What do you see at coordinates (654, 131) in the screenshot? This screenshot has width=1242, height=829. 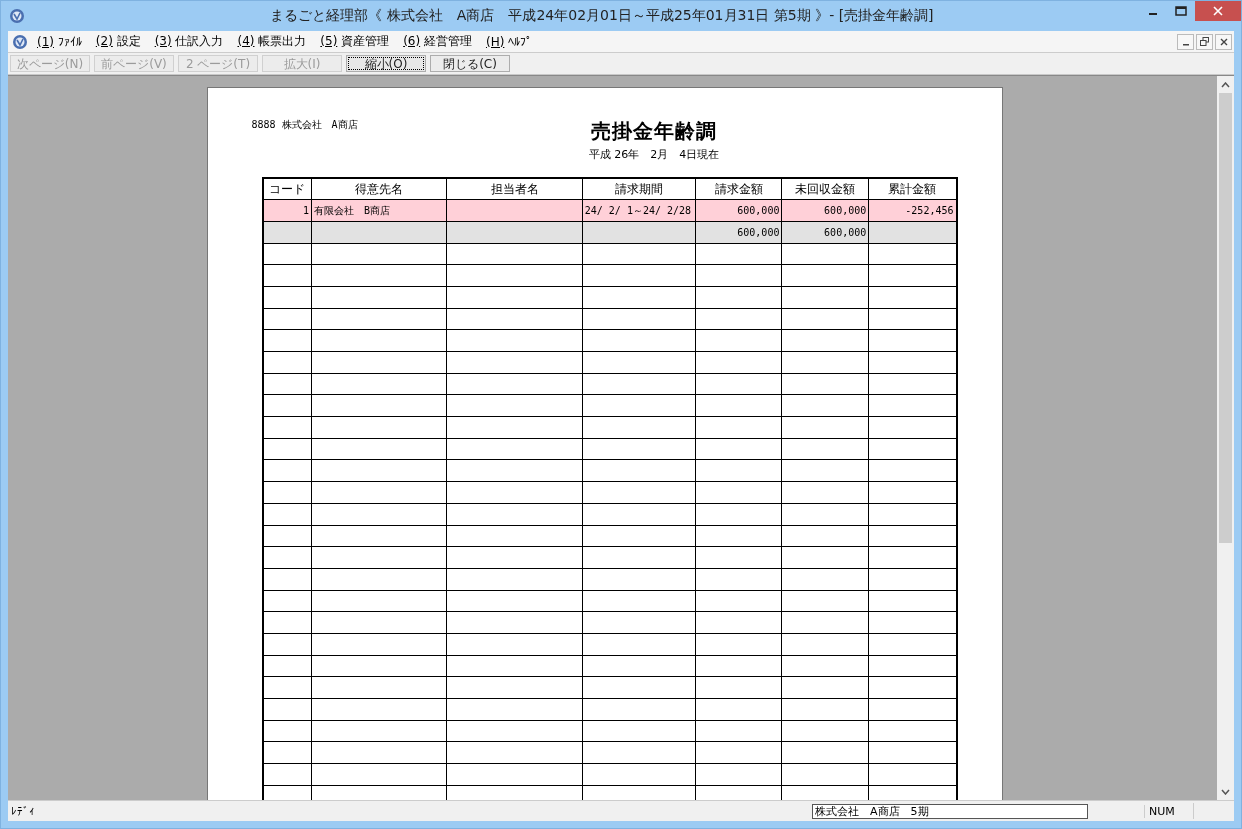 I see `report-title: 売掛金年齢調` at bounding box center [654, 131].